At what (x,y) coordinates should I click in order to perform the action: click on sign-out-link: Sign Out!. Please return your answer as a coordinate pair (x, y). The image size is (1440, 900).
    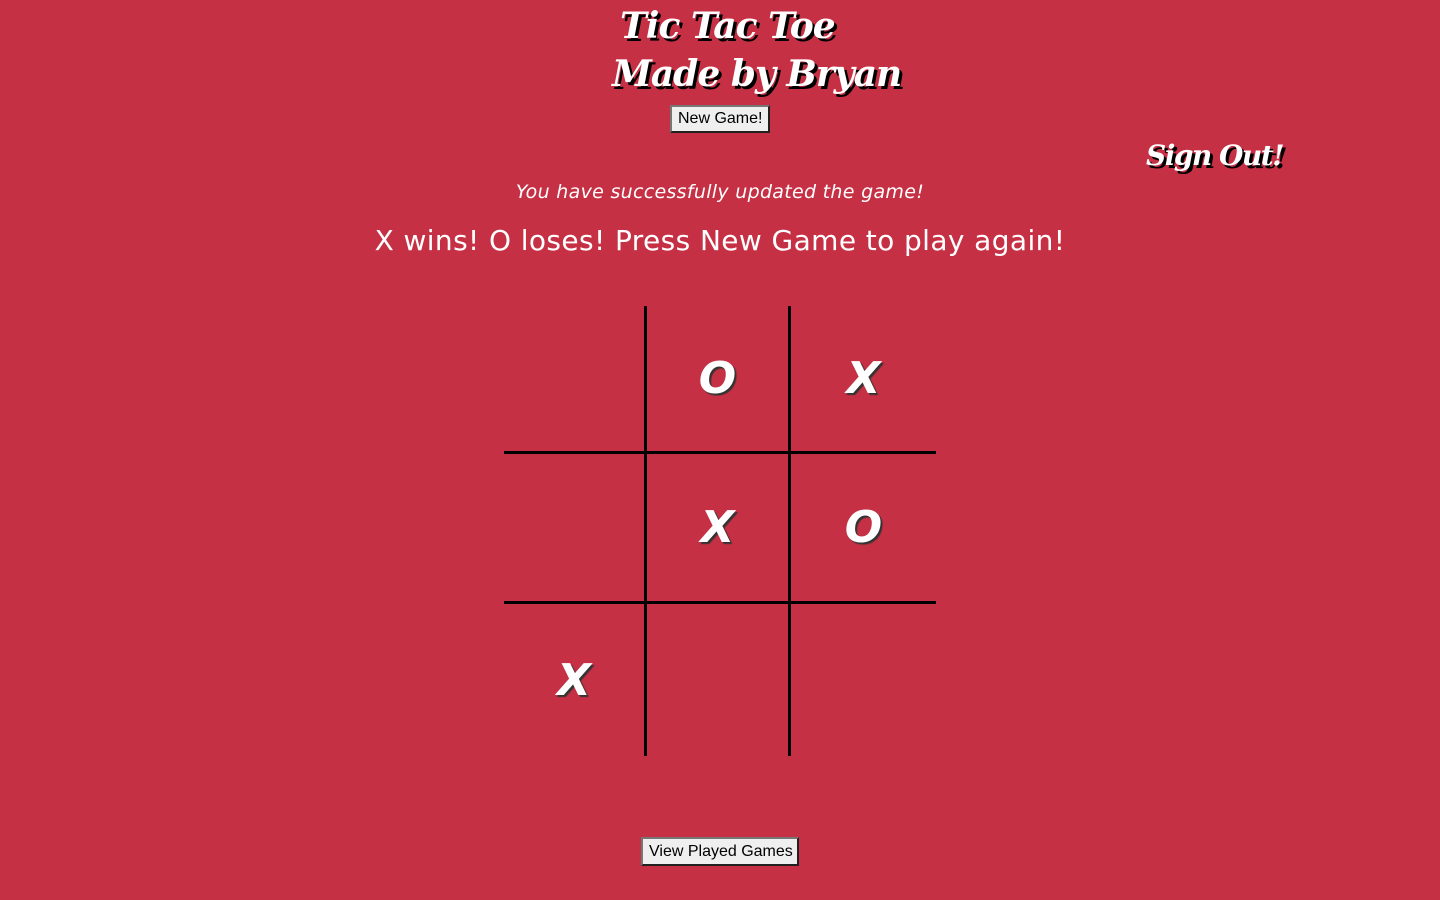
    Looking at the image, I should click on (1215, 156).